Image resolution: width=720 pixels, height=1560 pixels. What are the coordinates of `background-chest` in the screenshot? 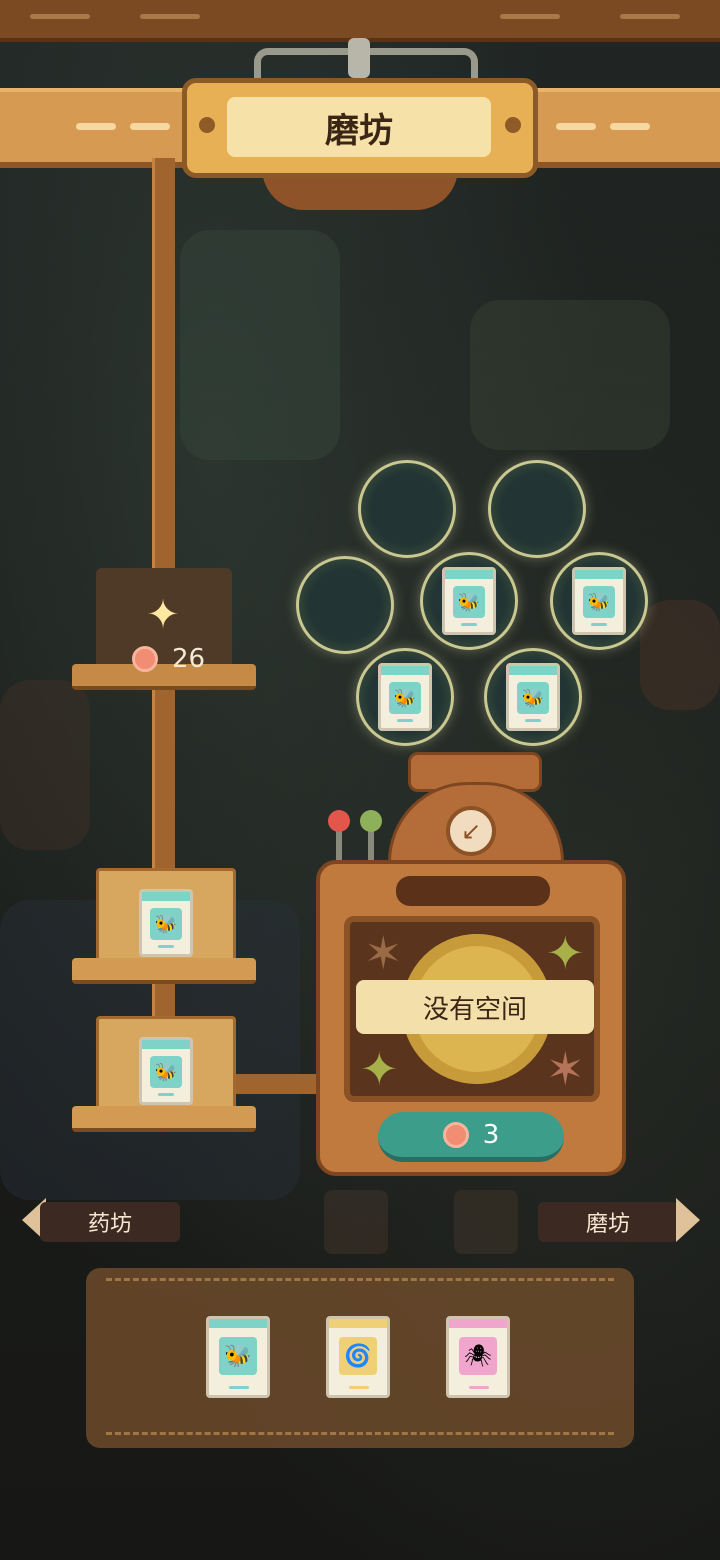 It's located at (680, 655).